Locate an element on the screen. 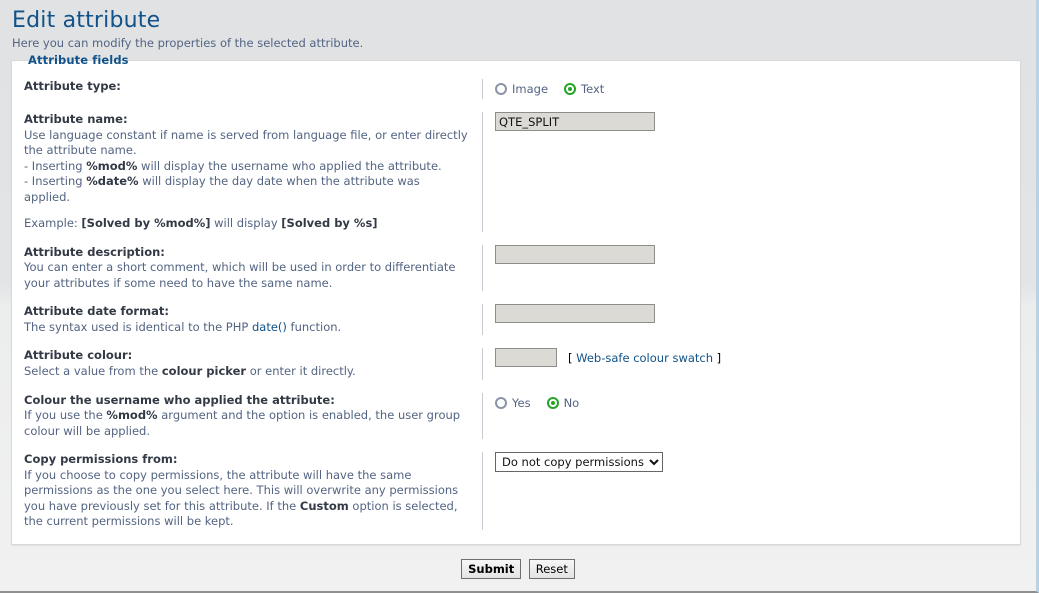 This screenshot has height=593, width=1039. colour-username-radio-yes-label: Yes is located at coordinates (521, 402).